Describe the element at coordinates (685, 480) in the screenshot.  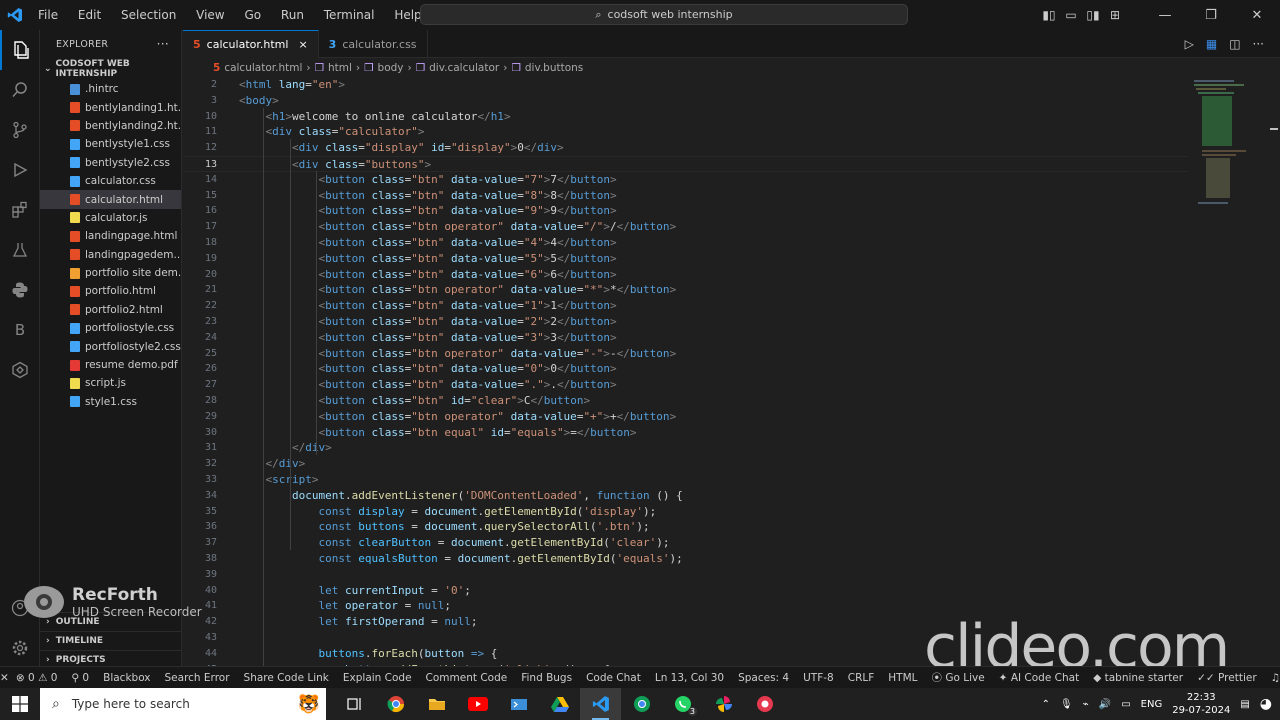
I see `code-line: 33 <script>` at that location.